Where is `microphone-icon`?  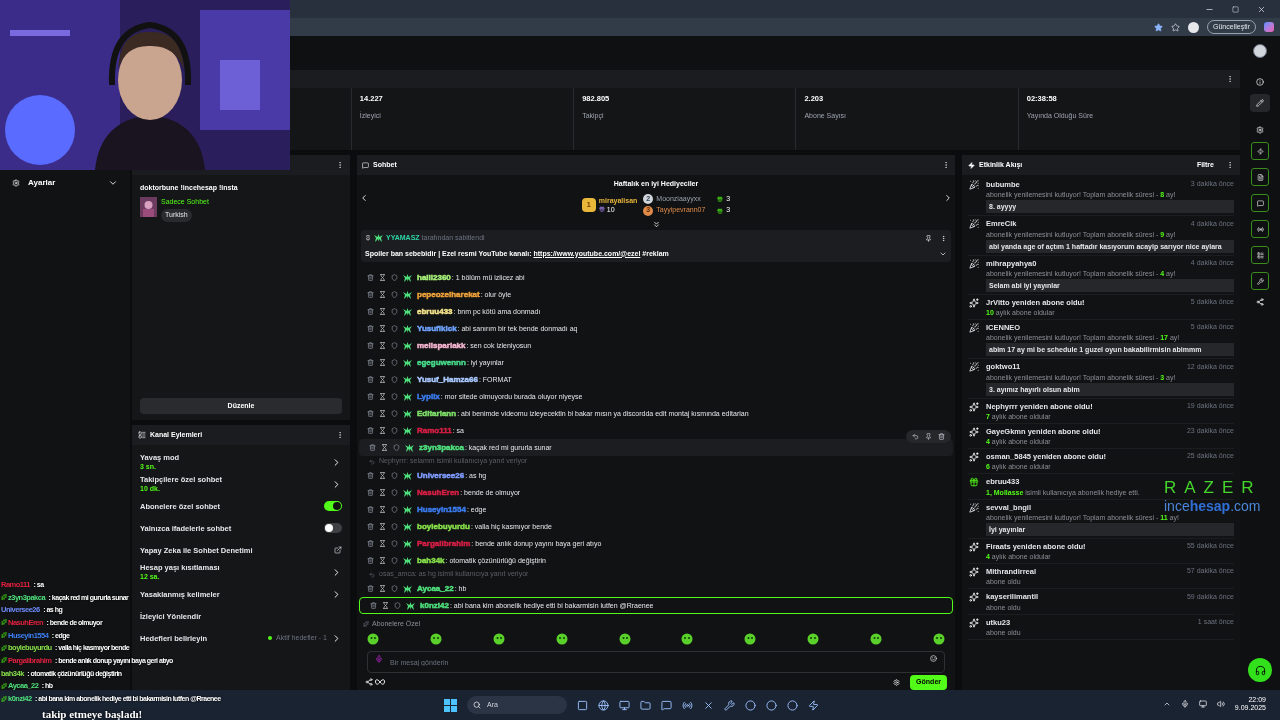
microphone-icon is located at coordinates (1184, 704).